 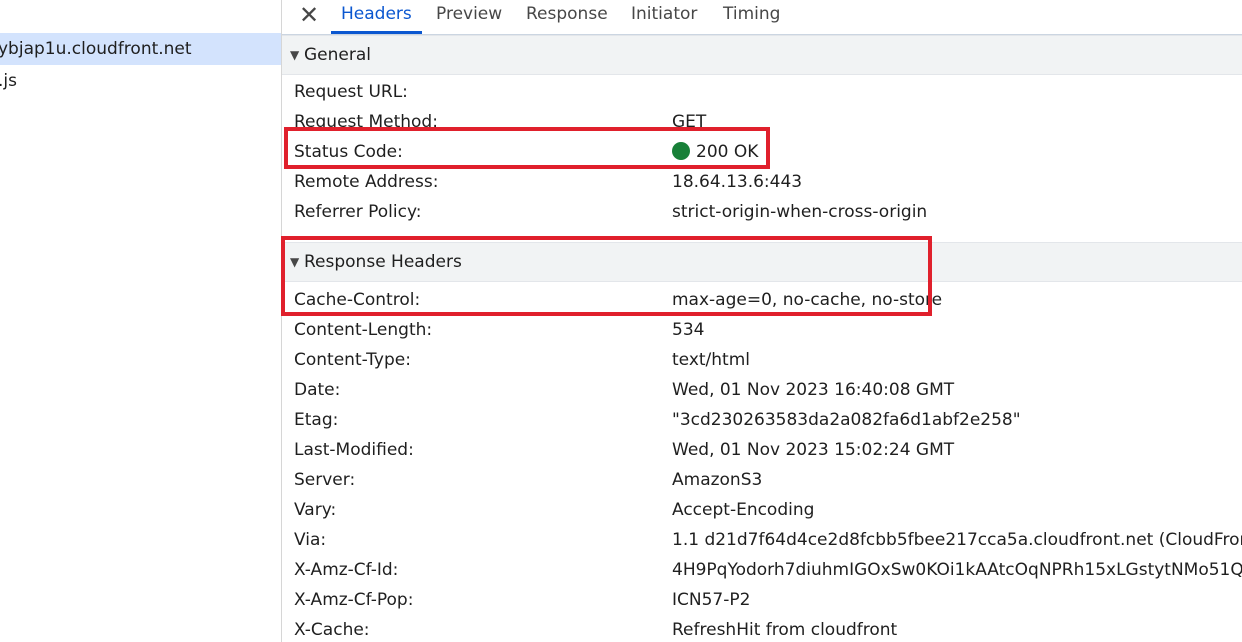 I want to click on header-key: Server:, so click(x=325, y=480).